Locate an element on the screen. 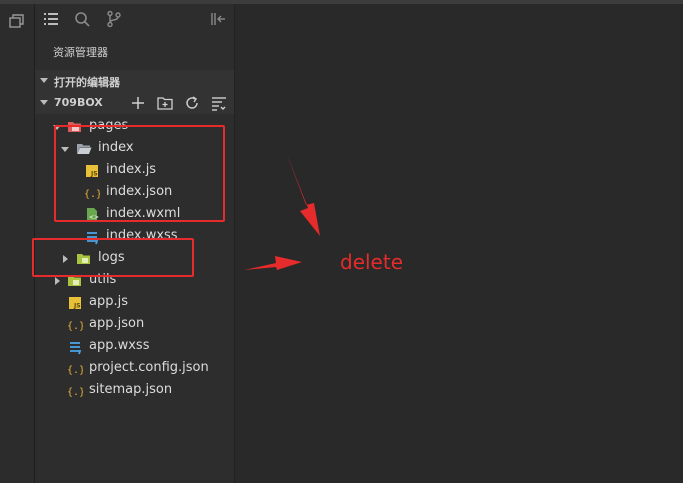 This screenshot has height=483, width=683. annotation-arrow-left is located at coordinates (273, 263).